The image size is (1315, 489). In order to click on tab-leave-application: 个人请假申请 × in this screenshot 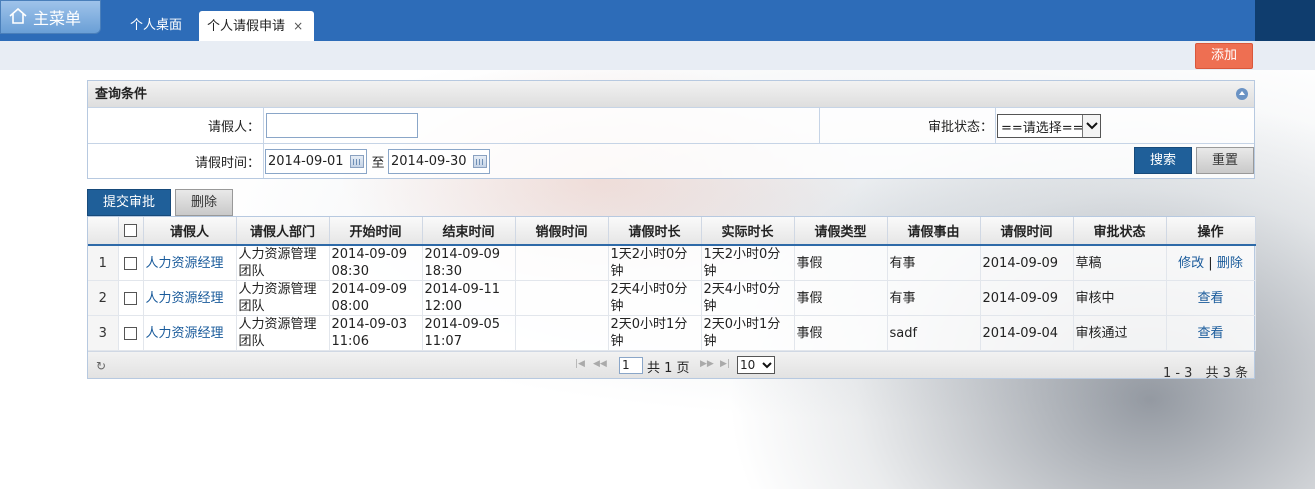, I will do `click(256, 26)`.